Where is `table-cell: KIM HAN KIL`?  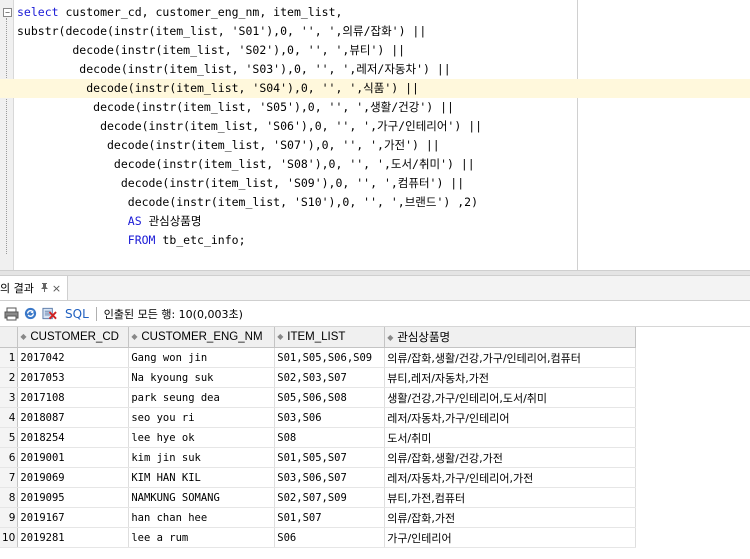 table-cell: KIM HAN KIL is located at coordinates (202, 477).